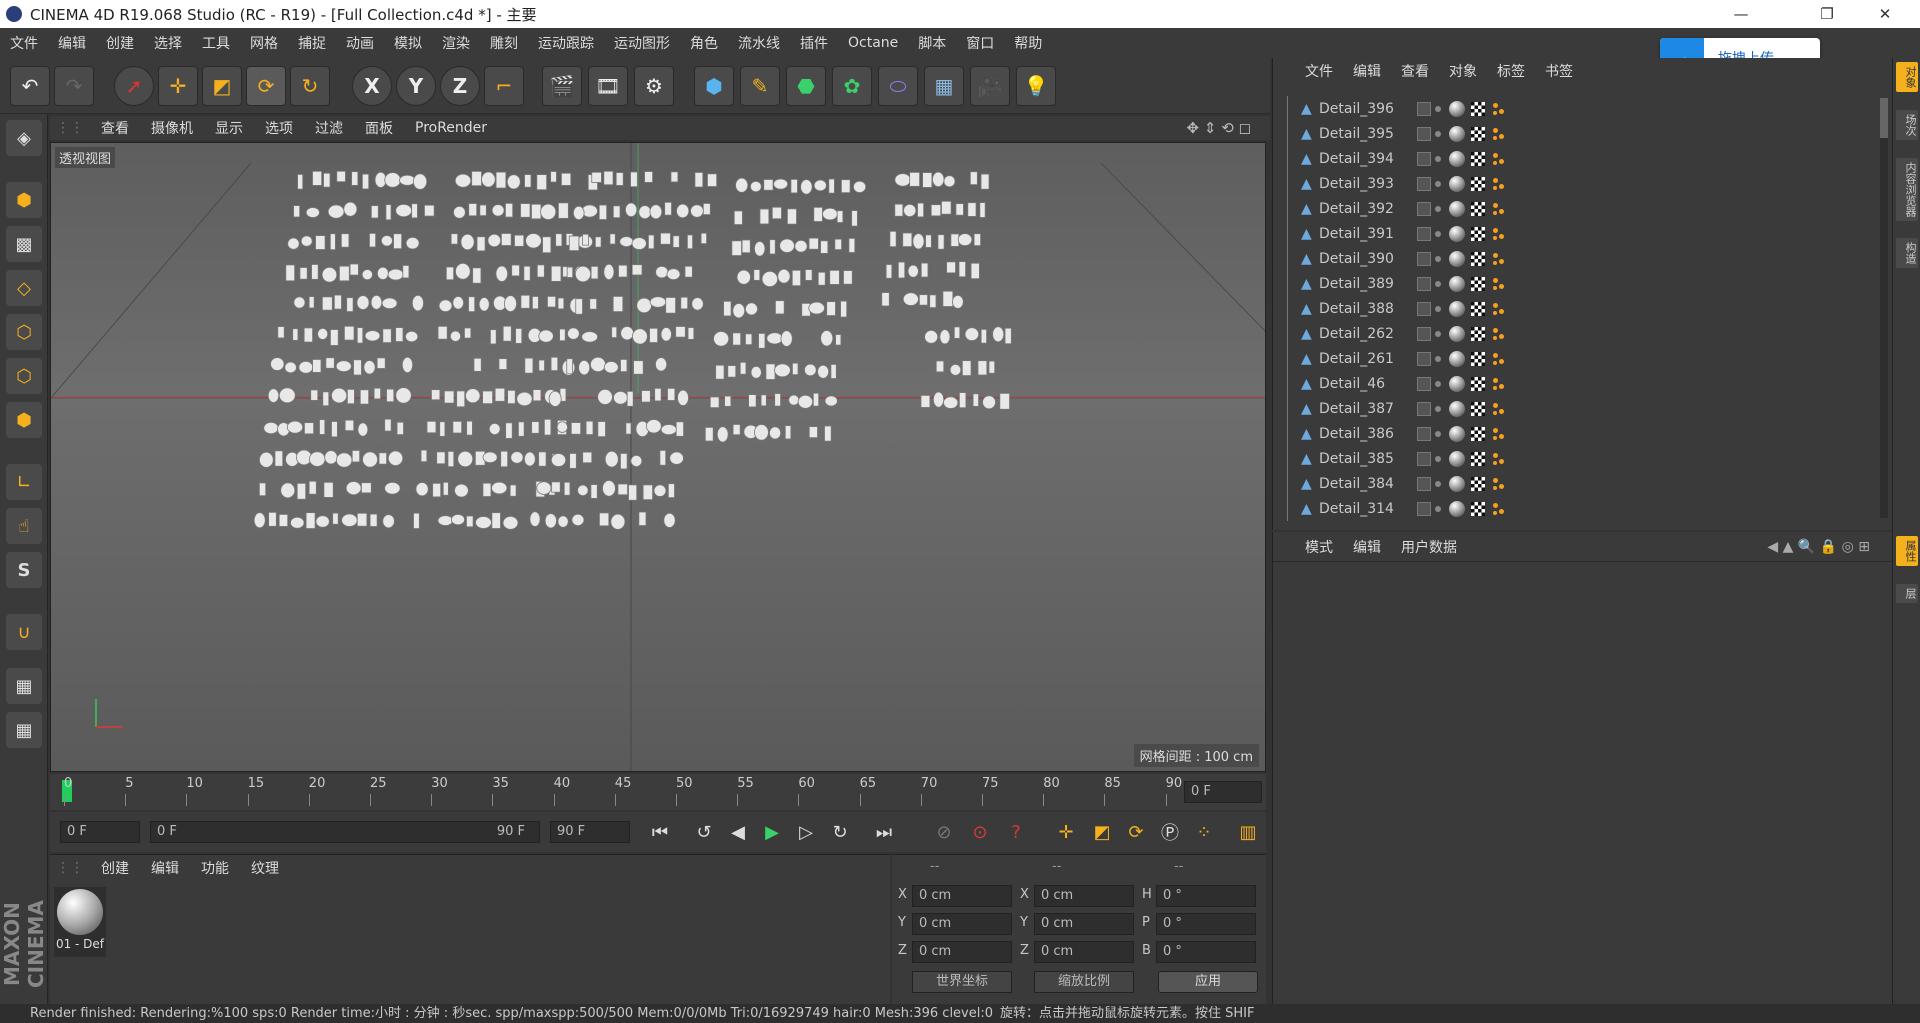 The height and width of the screenshot is (1023, 1920). I want to click on solo-mode-icon: S, so click(24, 570).